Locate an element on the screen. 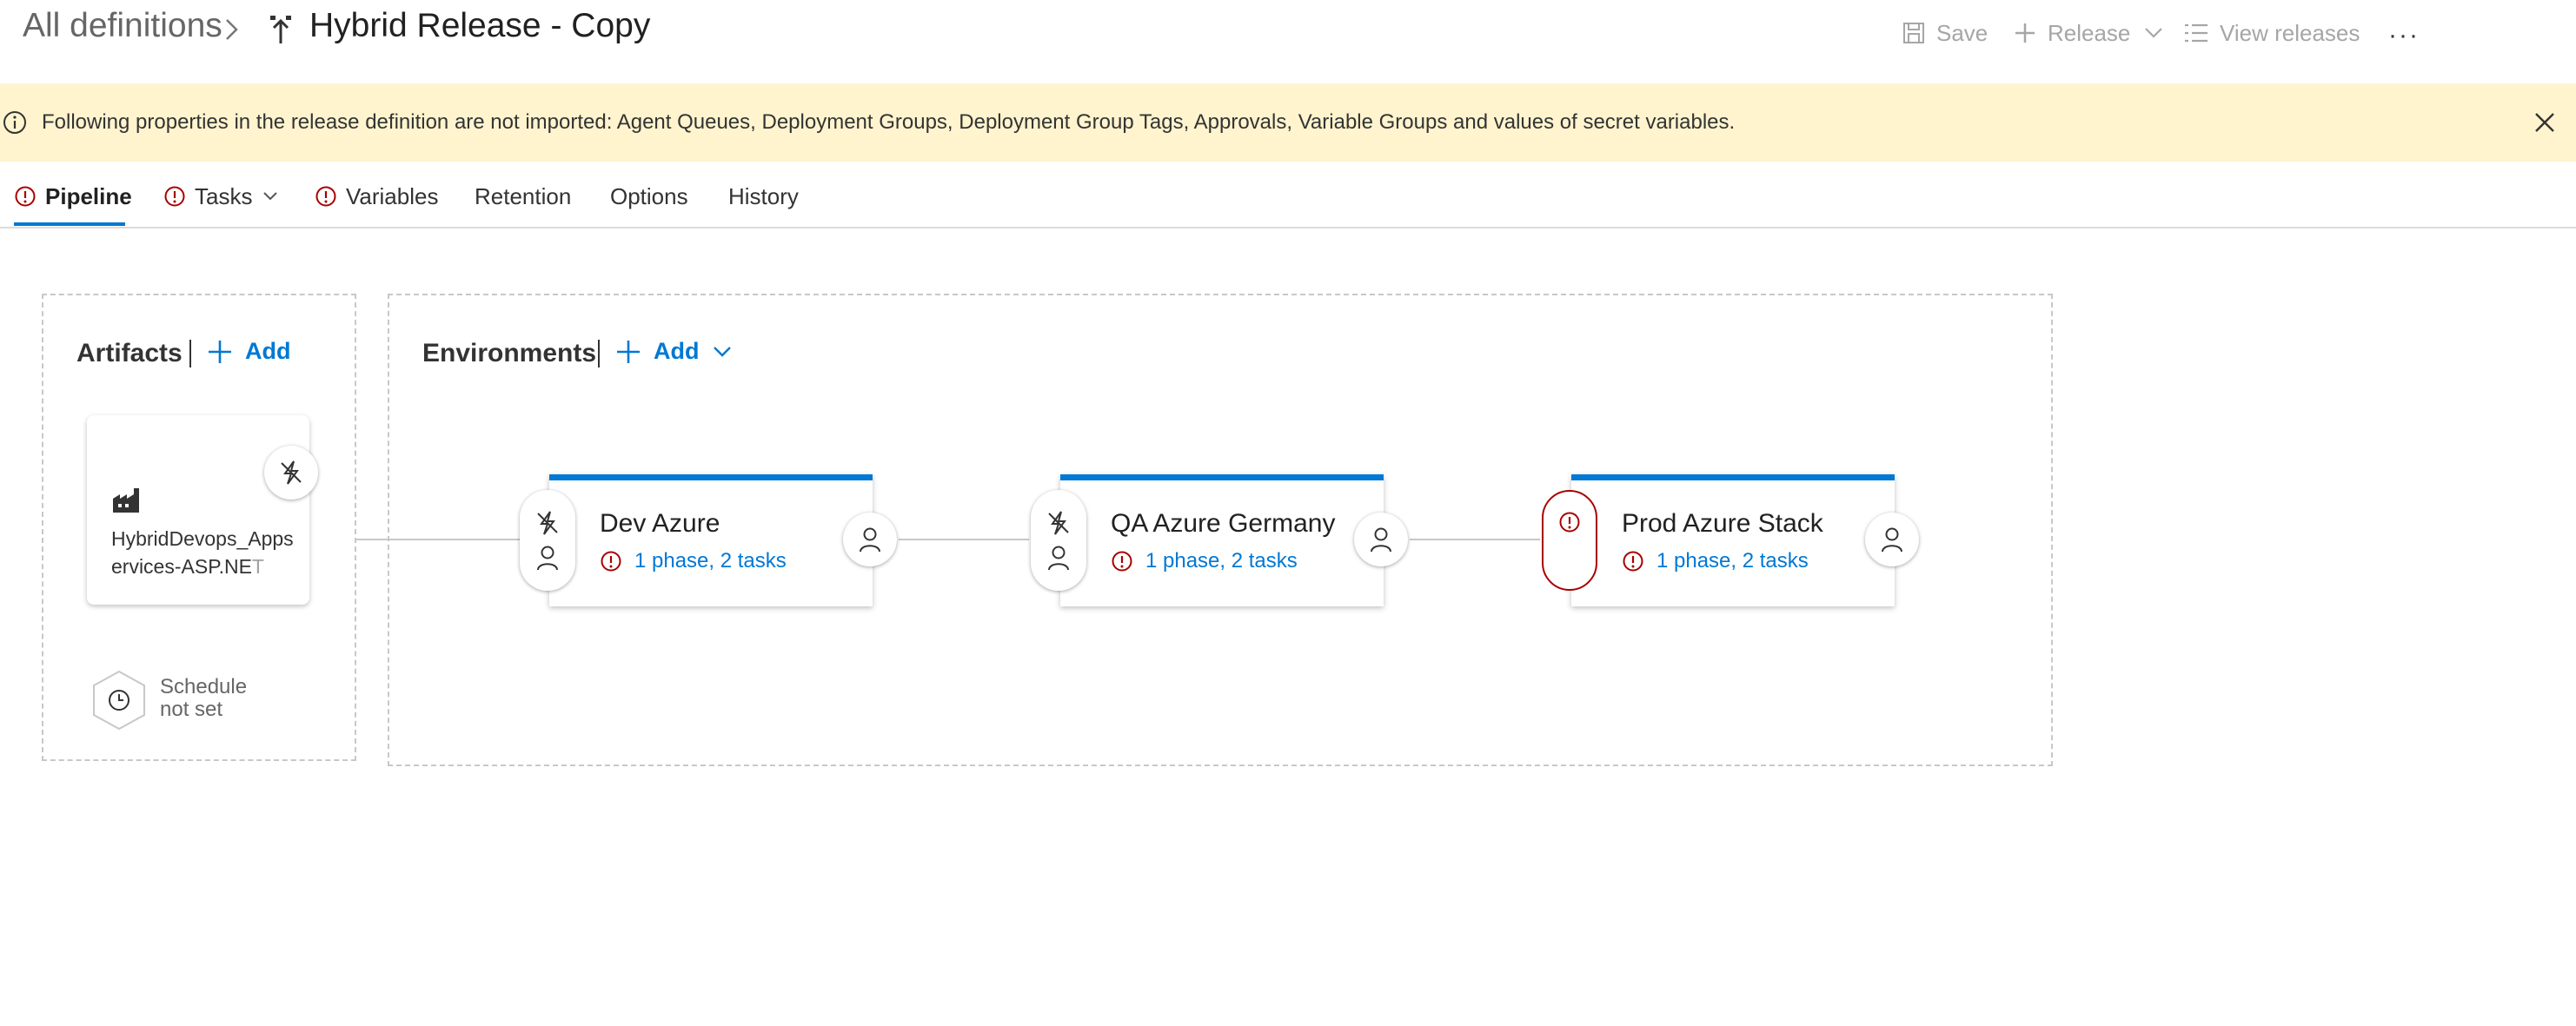 The width and height of the screenshot is (2576, 1026). tab-retention: Retention is located at coordinates (523, 197).